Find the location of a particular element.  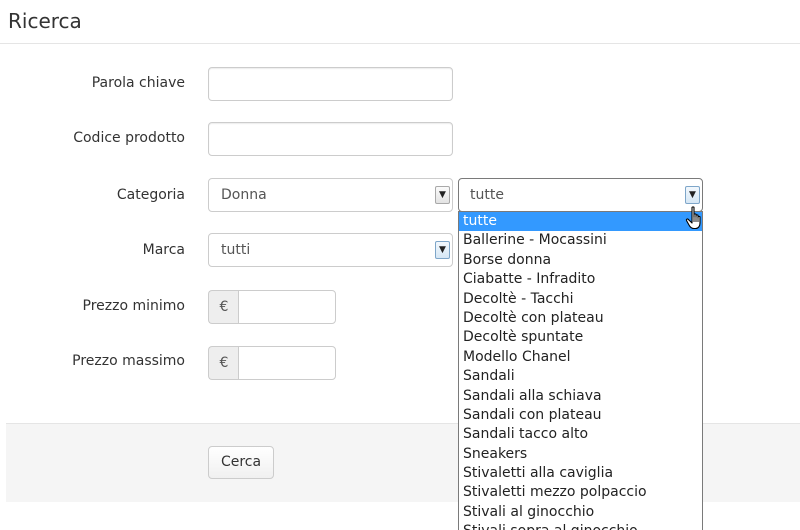

category-selected-value: Donna is located at coordinates (244, 195).